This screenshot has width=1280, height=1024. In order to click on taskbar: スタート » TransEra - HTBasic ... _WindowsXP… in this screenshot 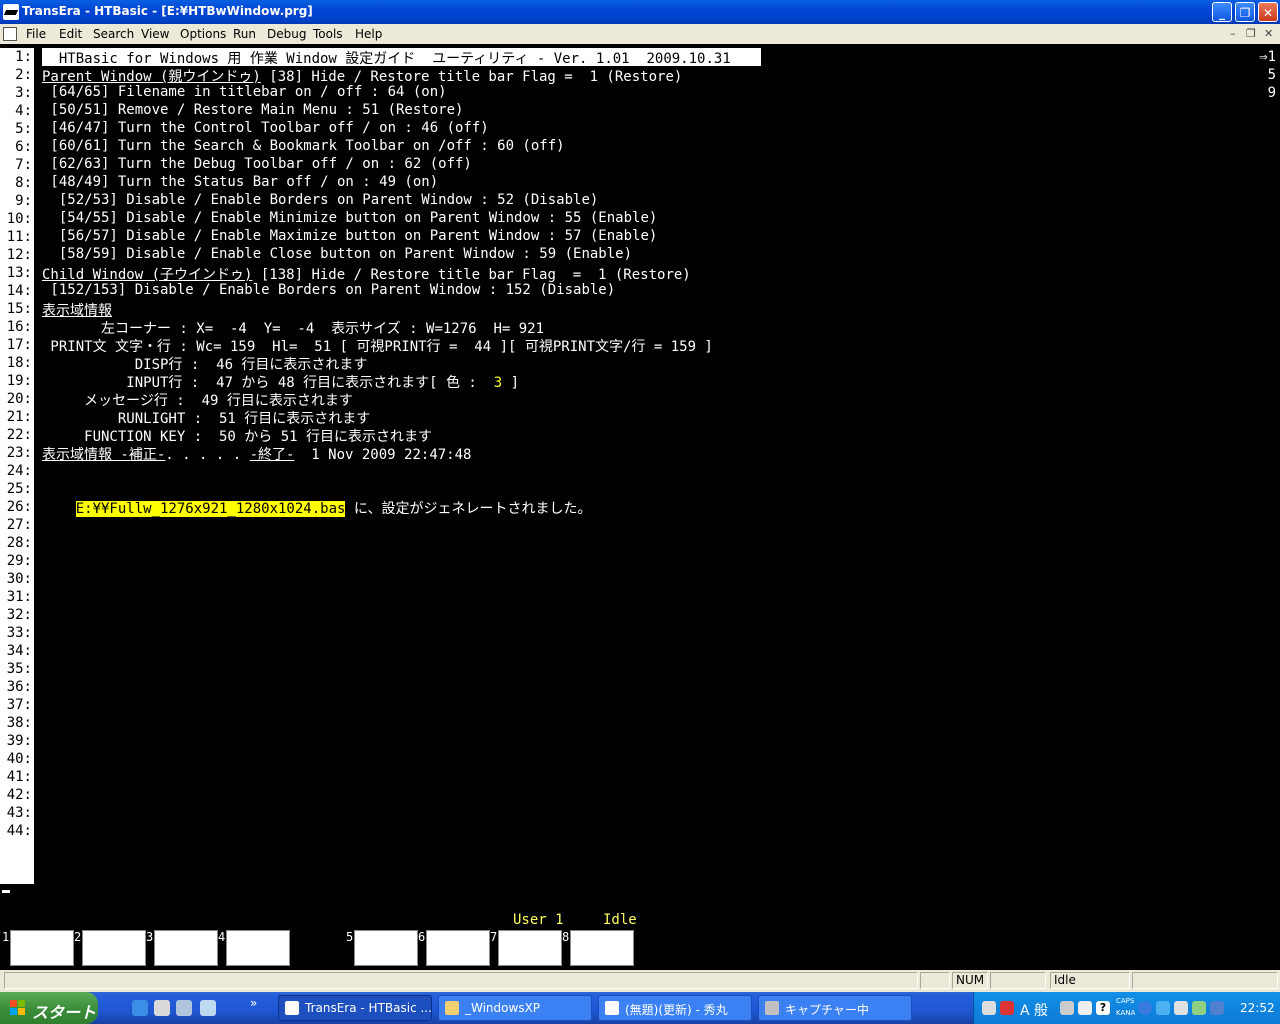, I will do `click(640, 1008)`.